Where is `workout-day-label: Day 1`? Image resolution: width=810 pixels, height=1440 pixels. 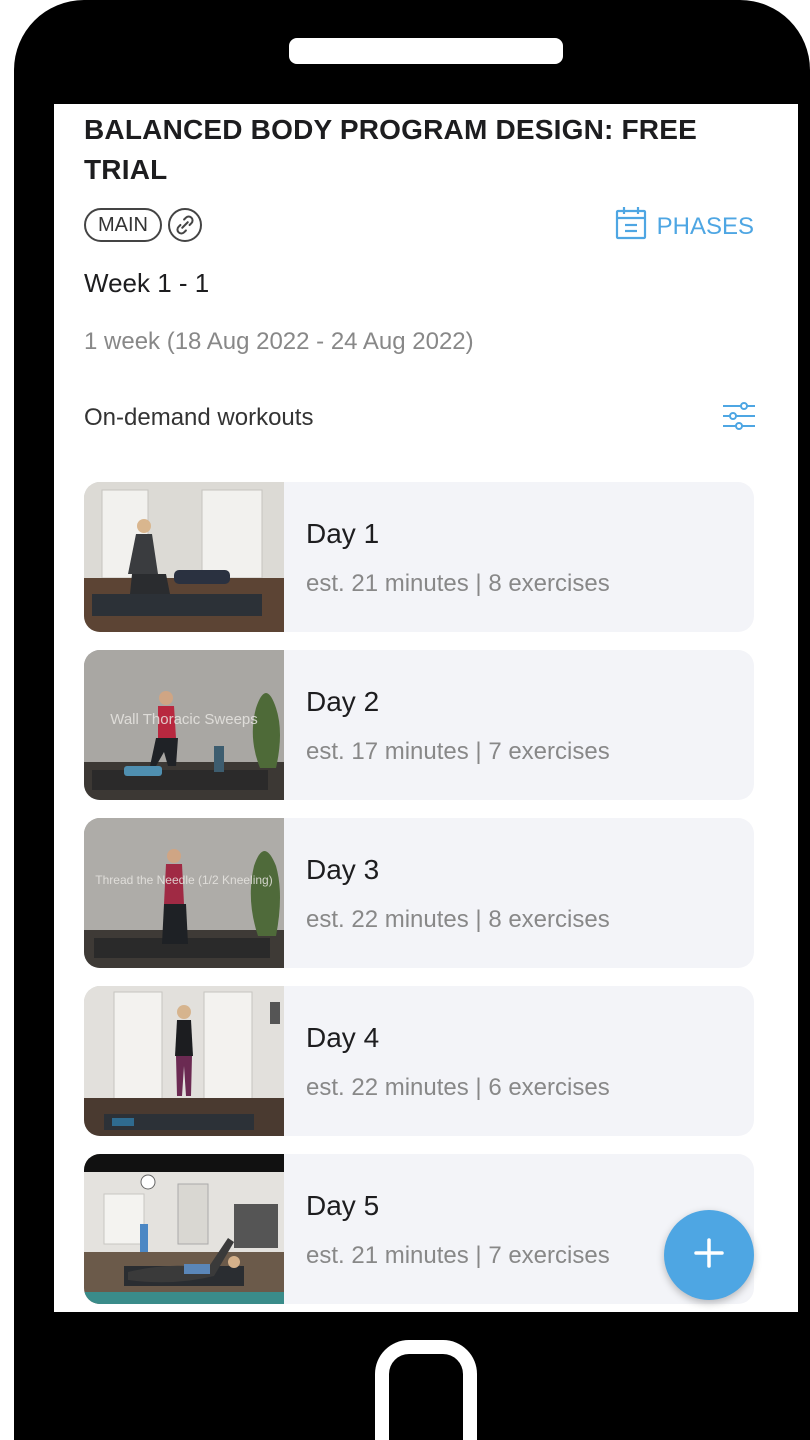 workout-day-label: Day 1 is located at coordinates (343, 533).